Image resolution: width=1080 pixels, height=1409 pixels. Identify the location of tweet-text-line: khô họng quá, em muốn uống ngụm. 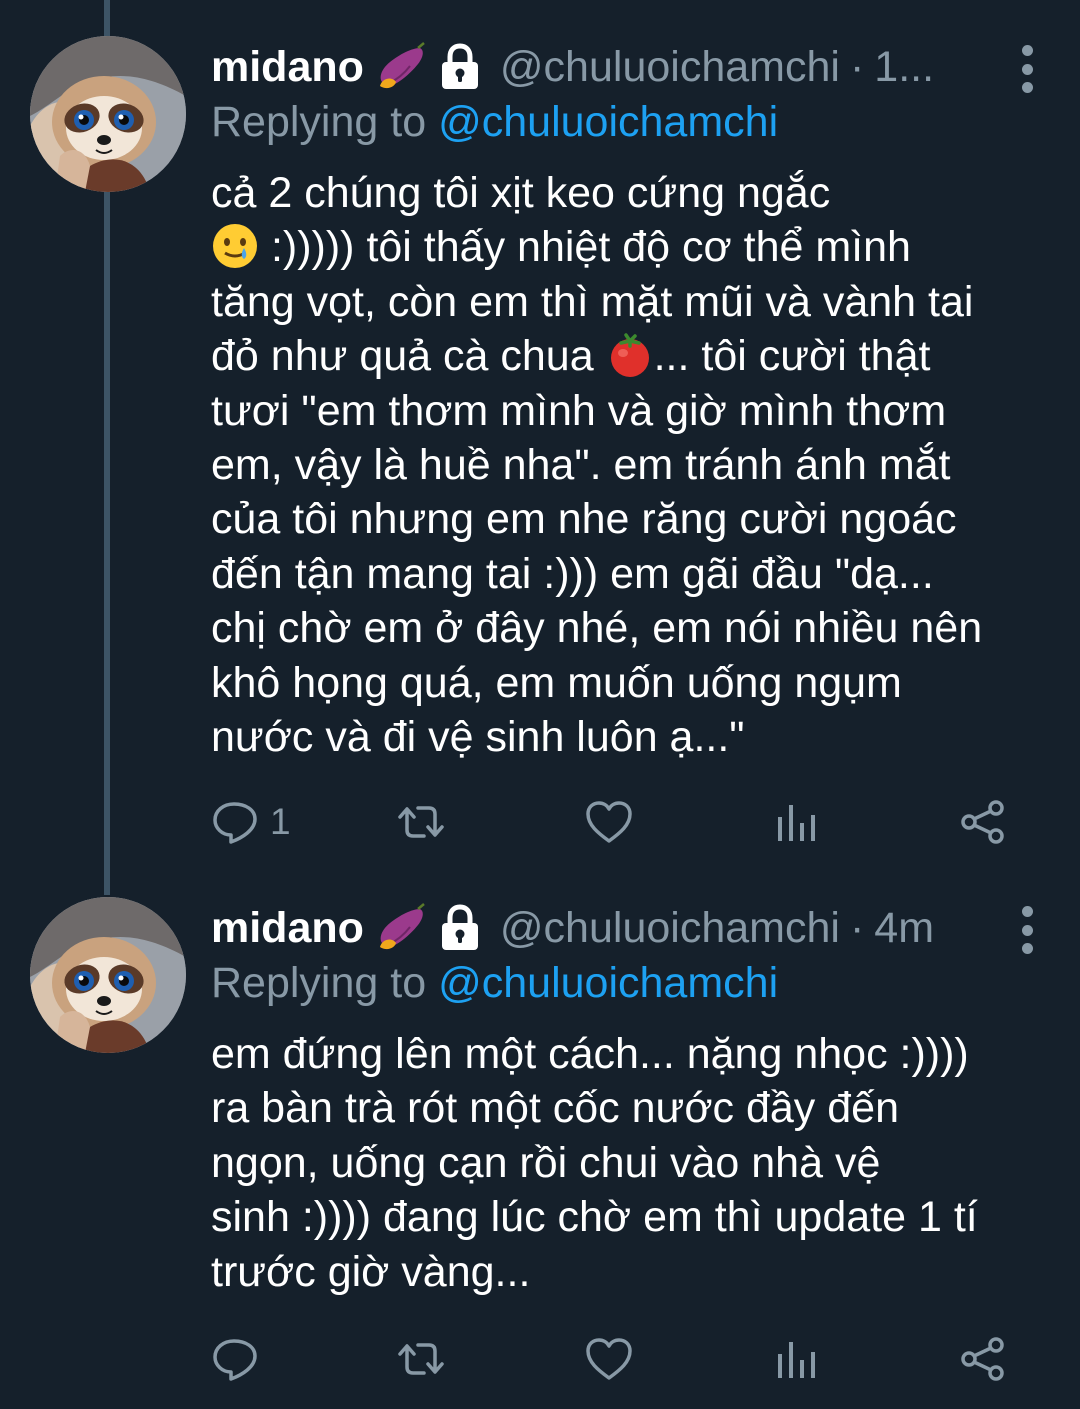
(556, 682).